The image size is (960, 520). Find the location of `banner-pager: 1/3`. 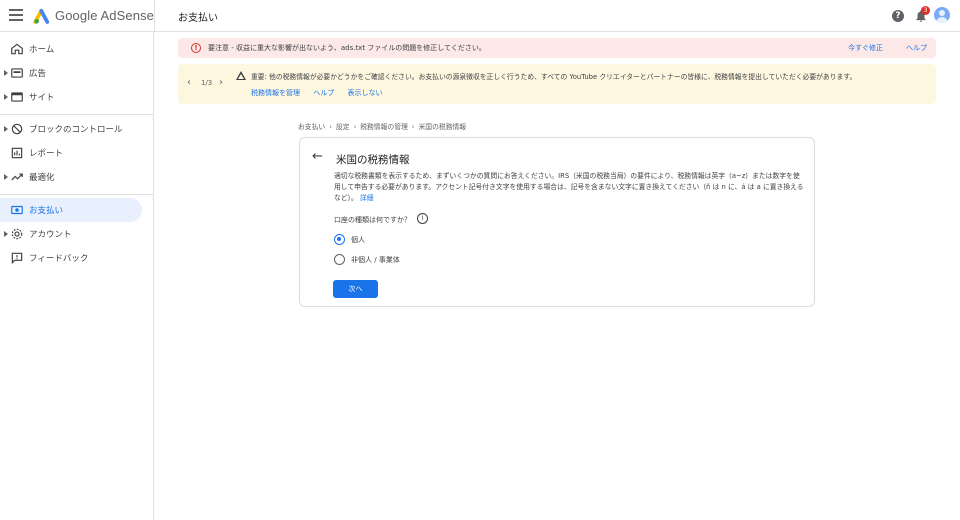

banner-pager: 1/3 is located at coordinates (207, 83).